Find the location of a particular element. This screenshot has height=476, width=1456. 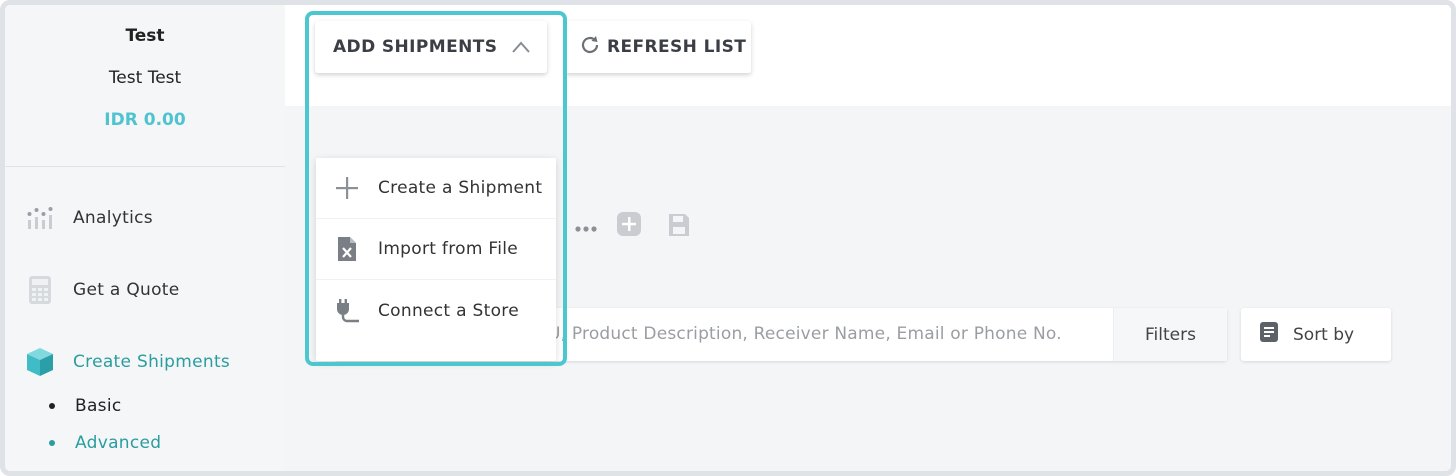

profile-full-name: Test Test is located at coordinates (145, 78).